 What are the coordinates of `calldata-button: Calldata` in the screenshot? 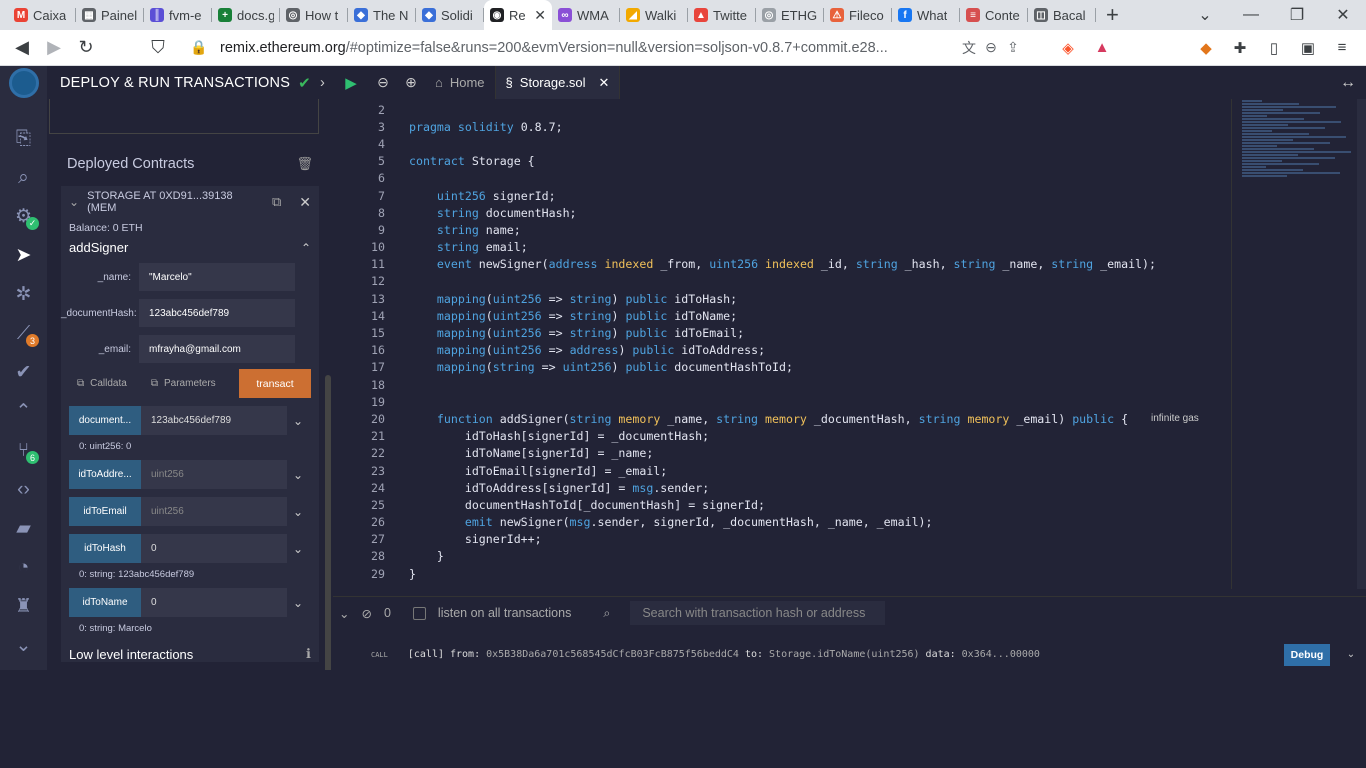 It's located at (108, 383).